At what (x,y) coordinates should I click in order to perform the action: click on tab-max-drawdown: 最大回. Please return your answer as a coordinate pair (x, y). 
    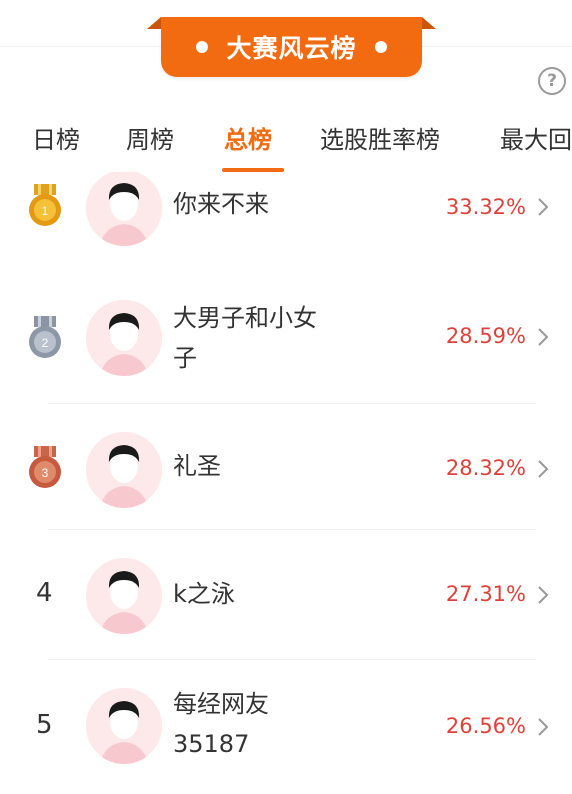
    Looking at the image, I should click on (536, 137).